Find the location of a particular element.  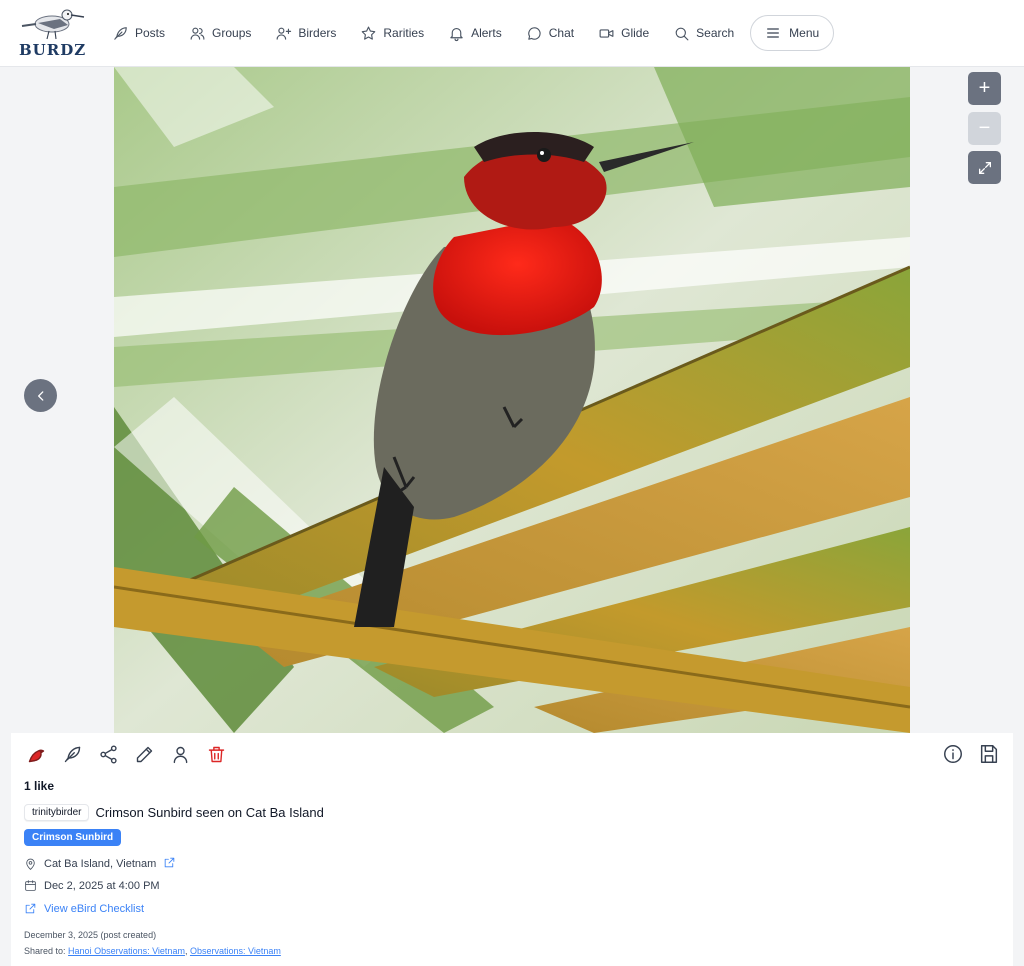

ebird-link-text: View eBird Checklist is located at coordinates (94, 908).